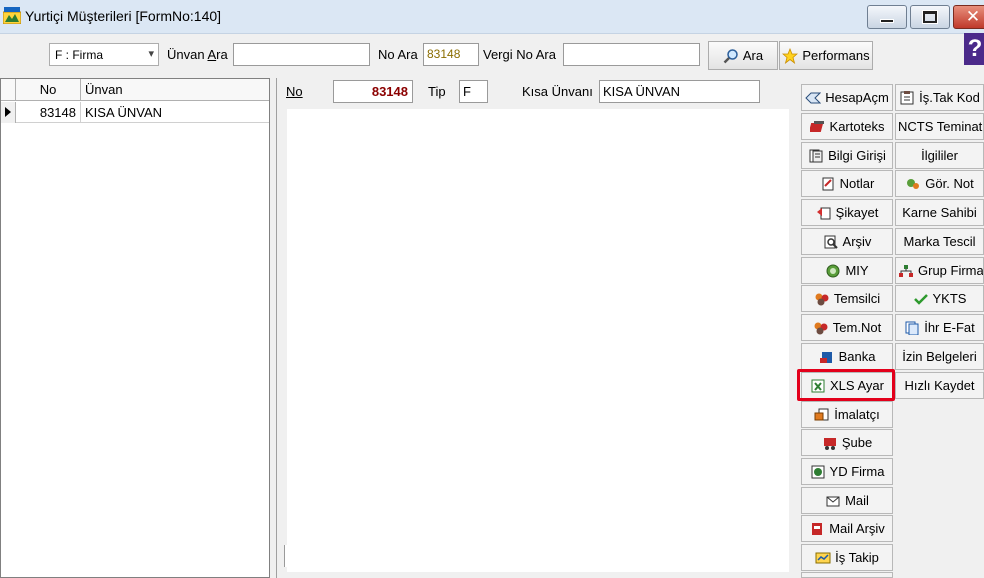 The image size is (984, 578). Describe the element at coordinates (816, 126) in the screenshot. I see `kartoteks-icon` at that location.